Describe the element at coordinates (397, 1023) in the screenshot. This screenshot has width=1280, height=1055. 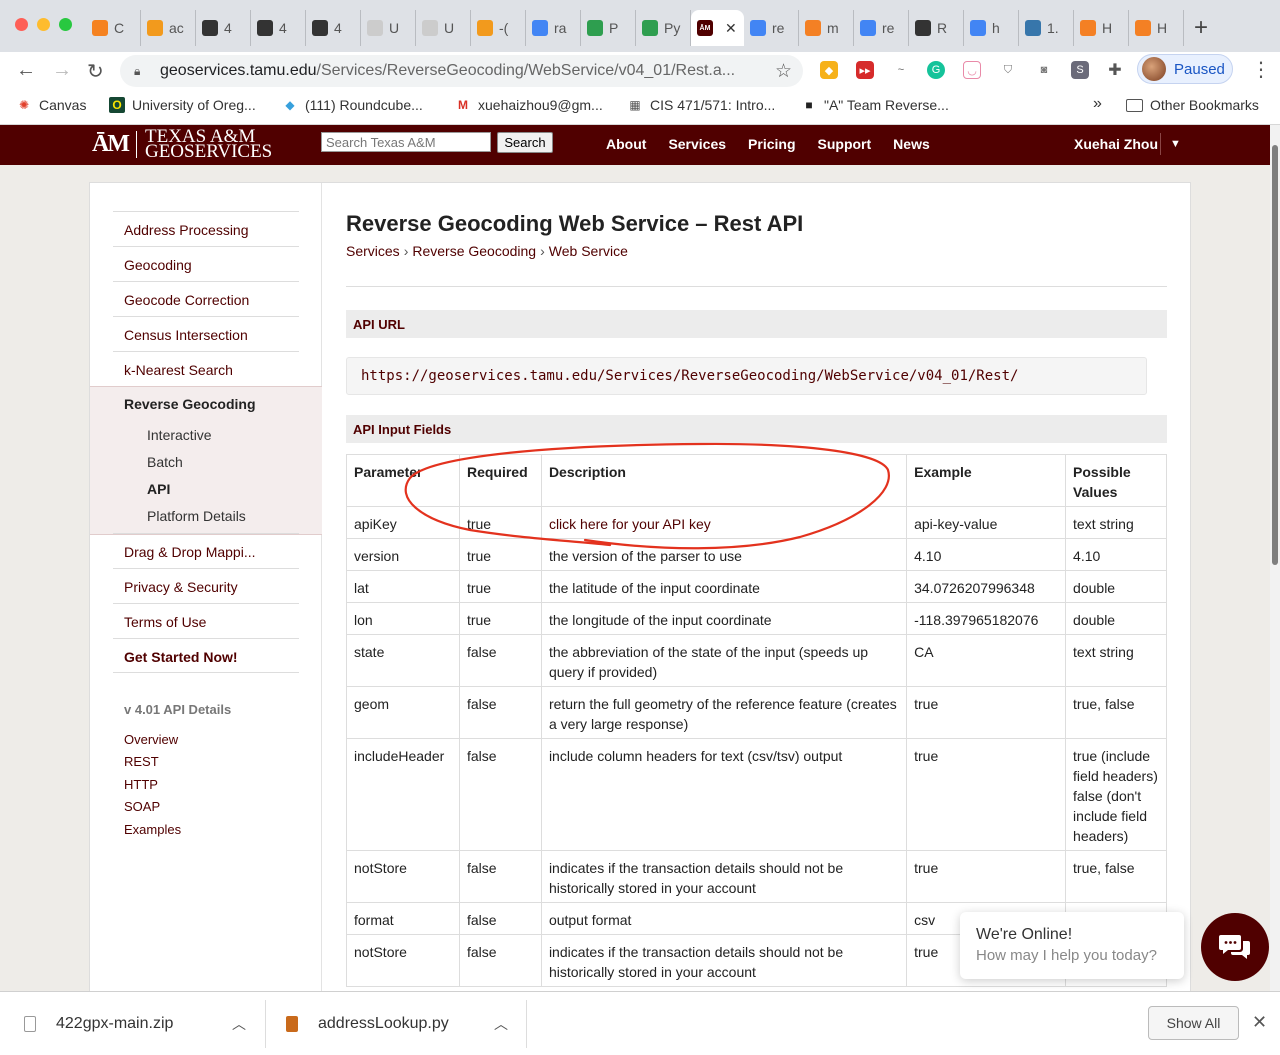
I see `download-item: addressLookup.py ︿` at that location.